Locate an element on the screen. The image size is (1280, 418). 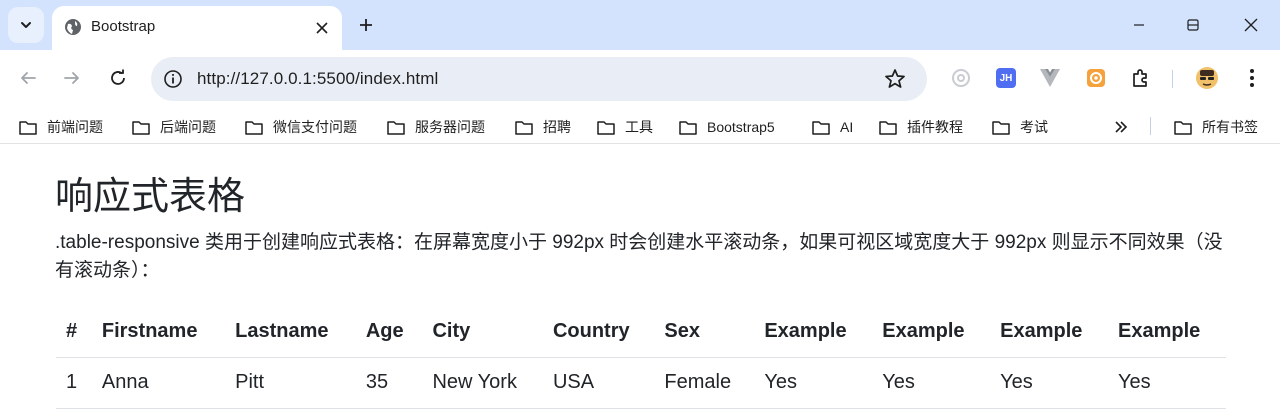
reload-icon is located at coordinates (118, 77).